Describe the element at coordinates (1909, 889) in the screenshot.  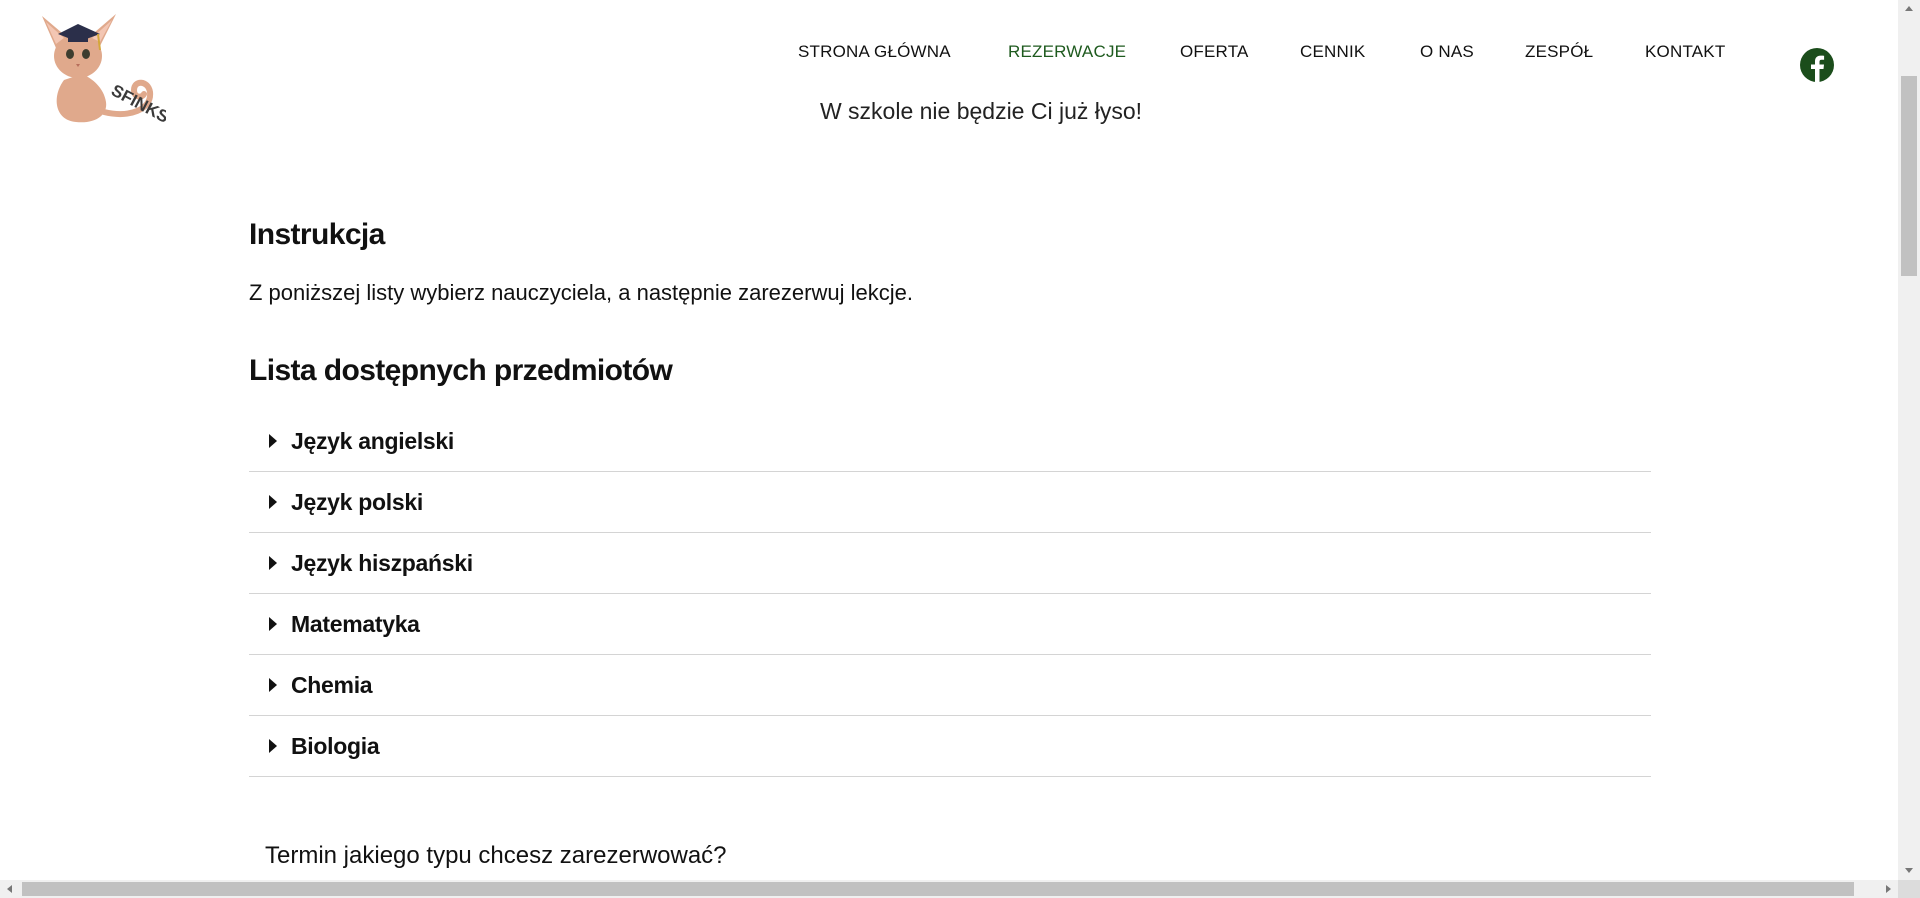
I see `scrollbar-corner` at that location.